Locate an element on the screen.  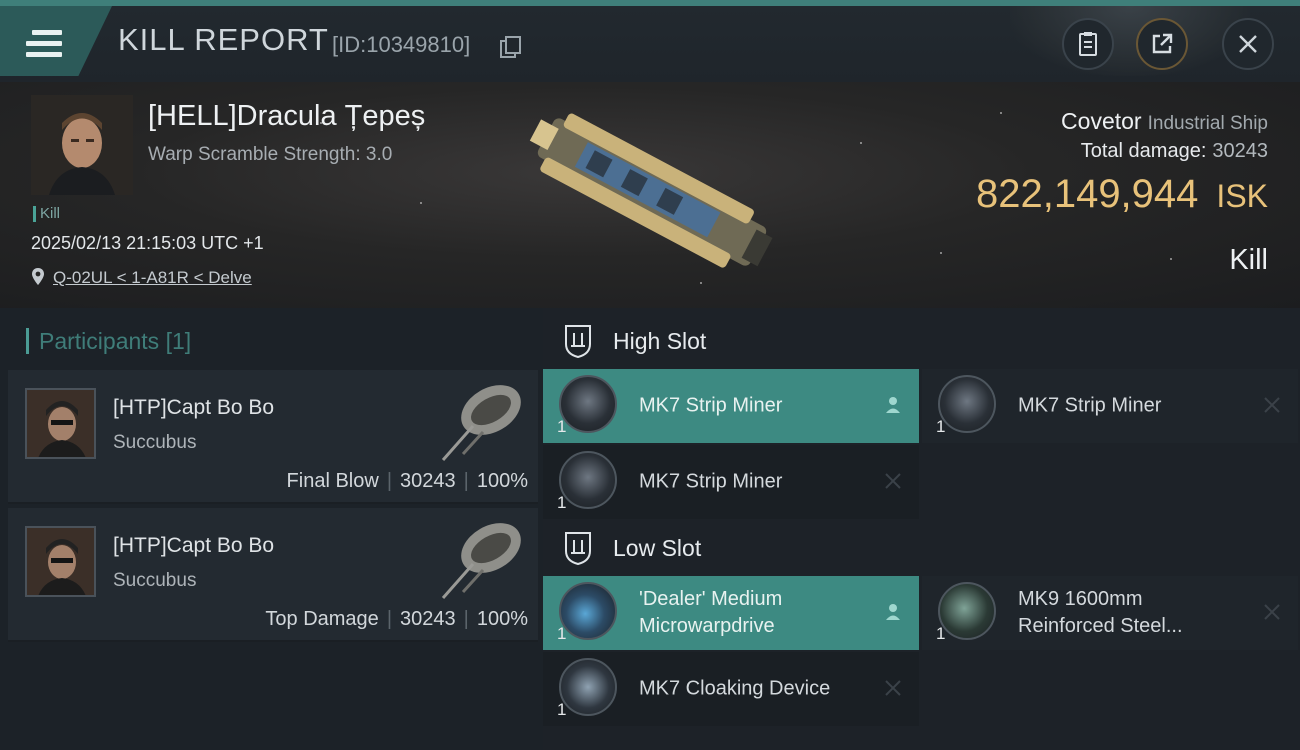
participant-stats: Final Blow | 30243 | 100% is located at coordinates (407, 481).